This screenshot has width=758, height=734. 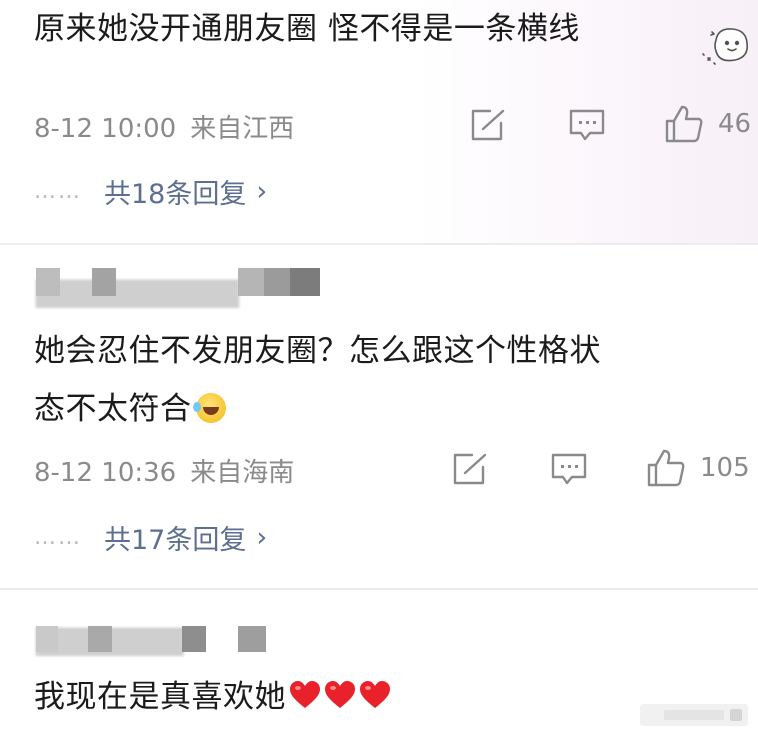 I want to click on replies-count-label: 共17条回复, so click(x=175, y=540).